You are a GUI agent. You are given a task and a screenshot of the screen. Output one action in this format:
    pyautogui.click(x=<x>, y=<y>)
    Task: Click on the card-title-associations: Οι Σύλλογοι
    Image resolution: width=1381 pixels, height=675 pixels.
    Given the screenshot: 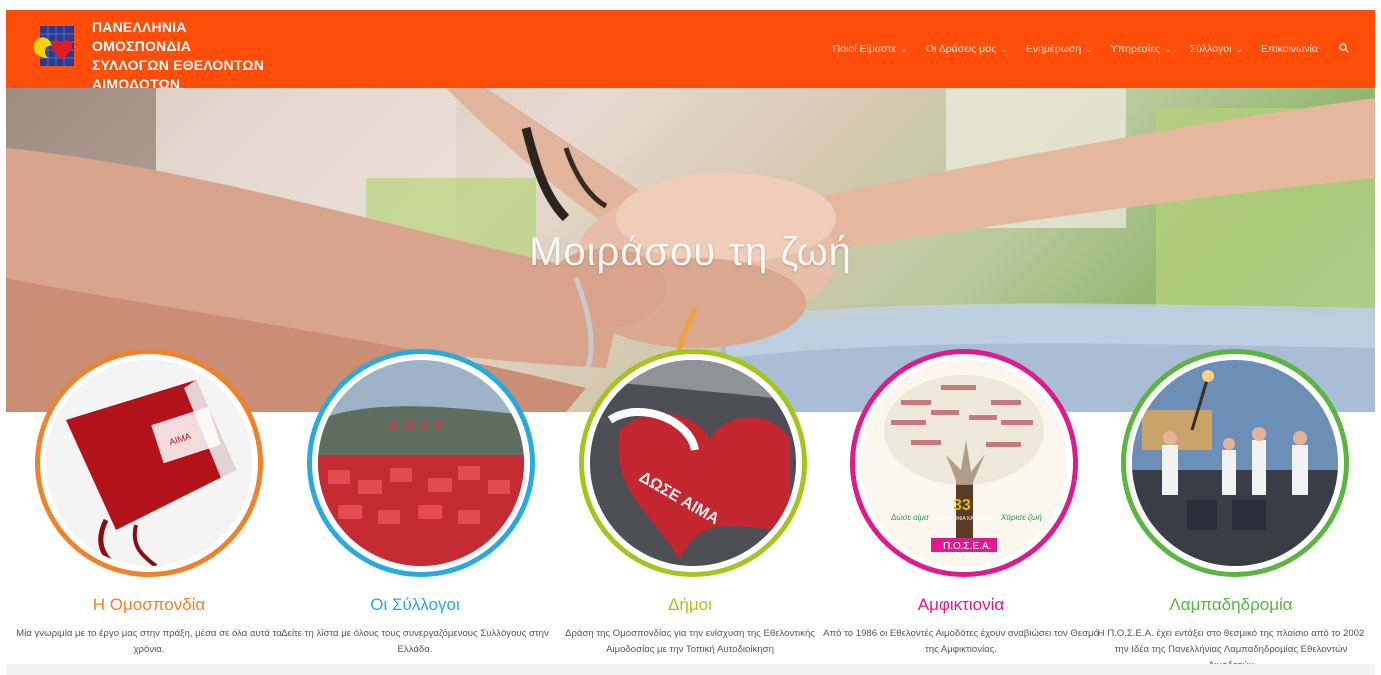 What is the action you would take?
    pyautogui.click(x=415, y=605)
    